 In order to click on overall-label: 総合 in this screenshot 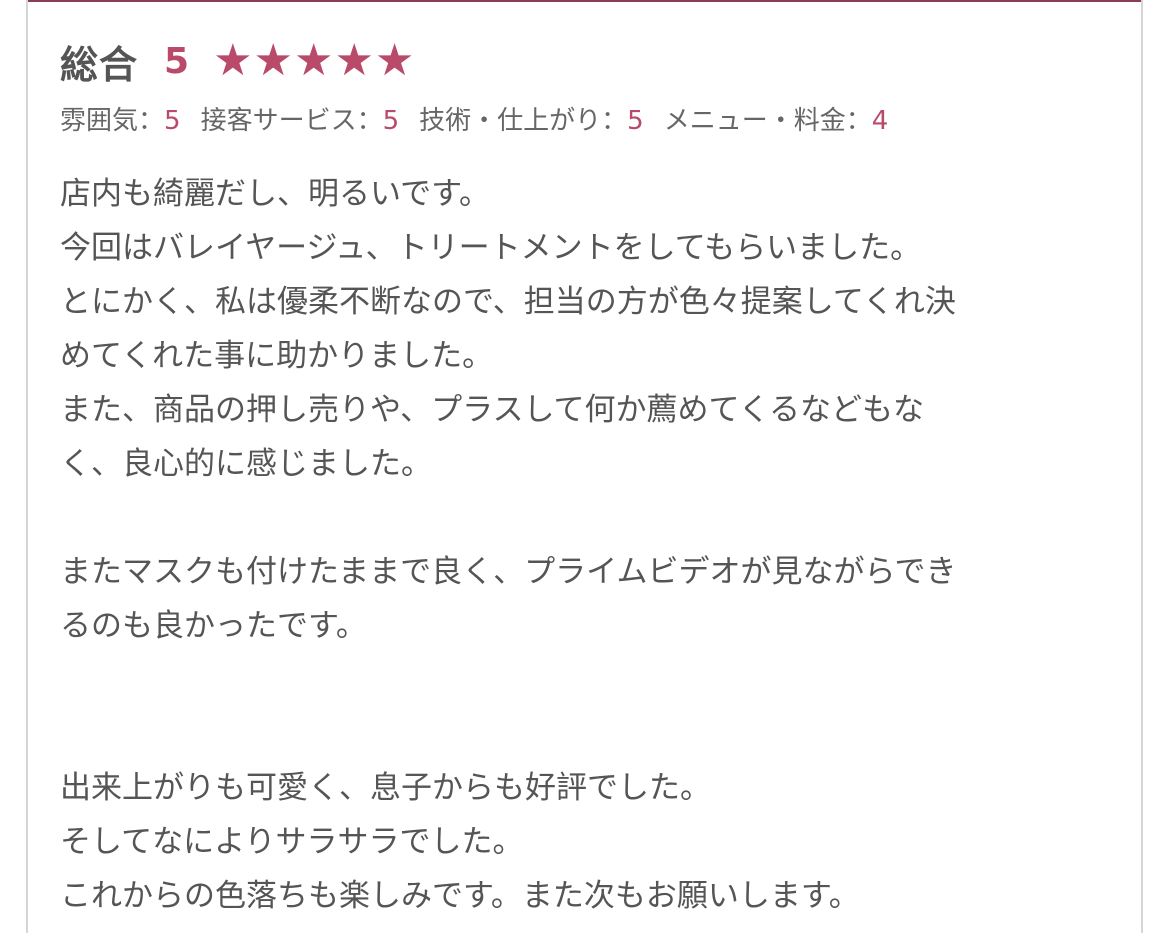, I will do `click(99, 64)`.